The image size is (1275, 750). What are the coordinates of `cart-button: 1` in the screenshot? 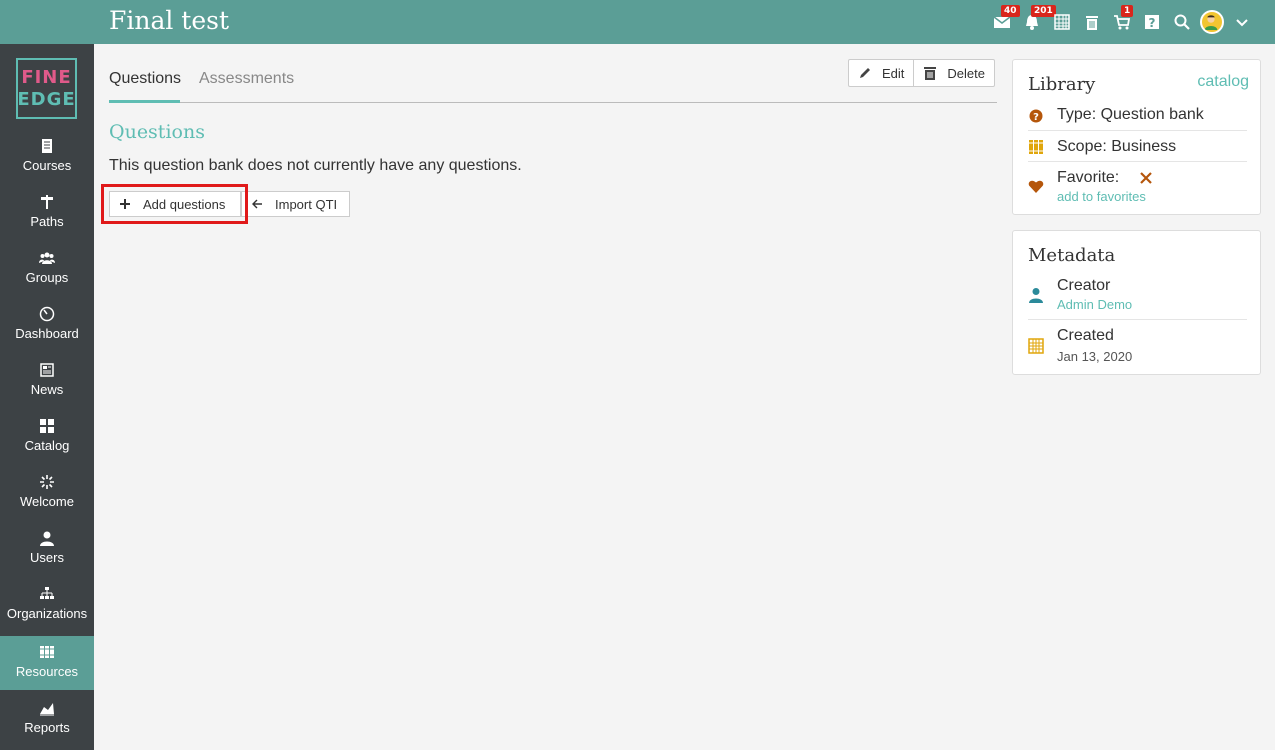 It's located at (1122, 22).